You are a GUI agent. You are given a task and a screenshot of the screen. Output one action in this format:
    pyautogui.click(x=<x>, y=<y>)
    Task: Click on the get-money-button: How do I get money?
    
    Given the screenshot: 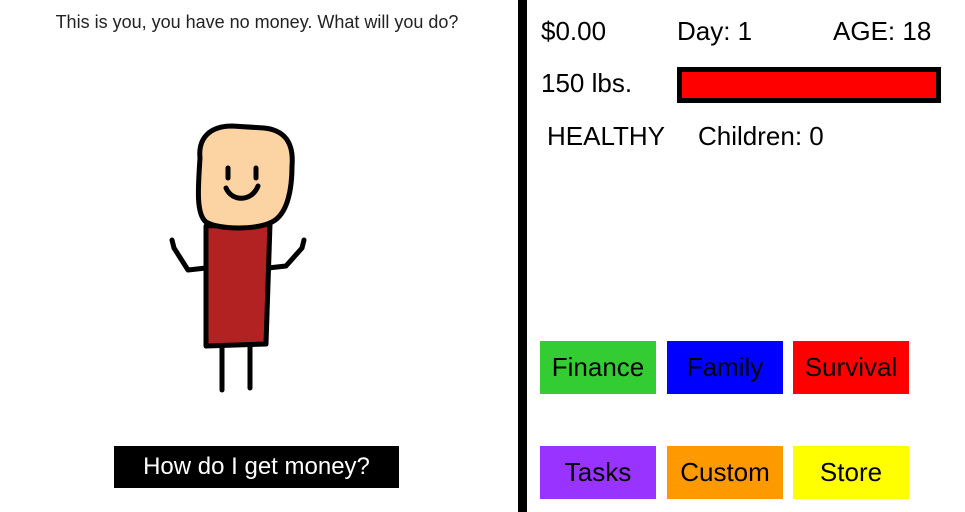 What is the action you would take?
    pyautogui.click(x=256, y=467)
    